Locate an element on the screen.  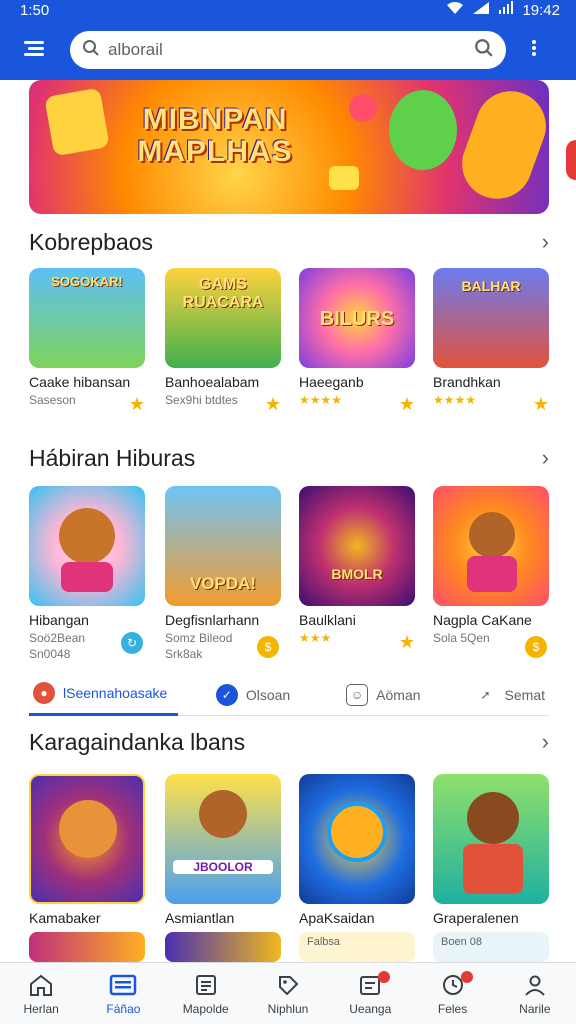
nav-label: Fáñao is located at coordinates (123, 1008).